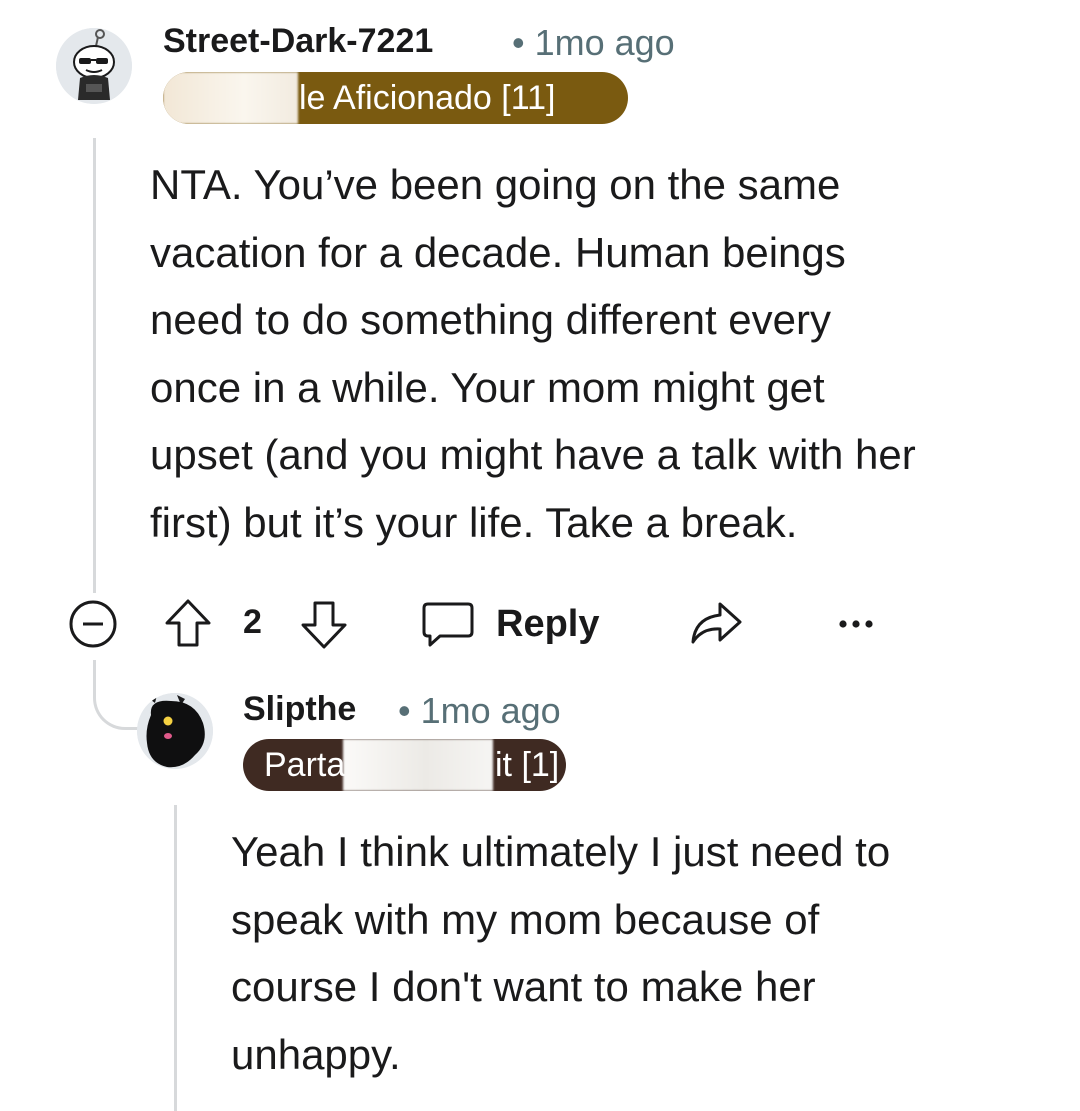 The image size is (1080, 1111). What do you see at coordinates (491, 319) in the screenshot?
I see `comment-text-line: need to do something different every` at bounding box center [491, 319].